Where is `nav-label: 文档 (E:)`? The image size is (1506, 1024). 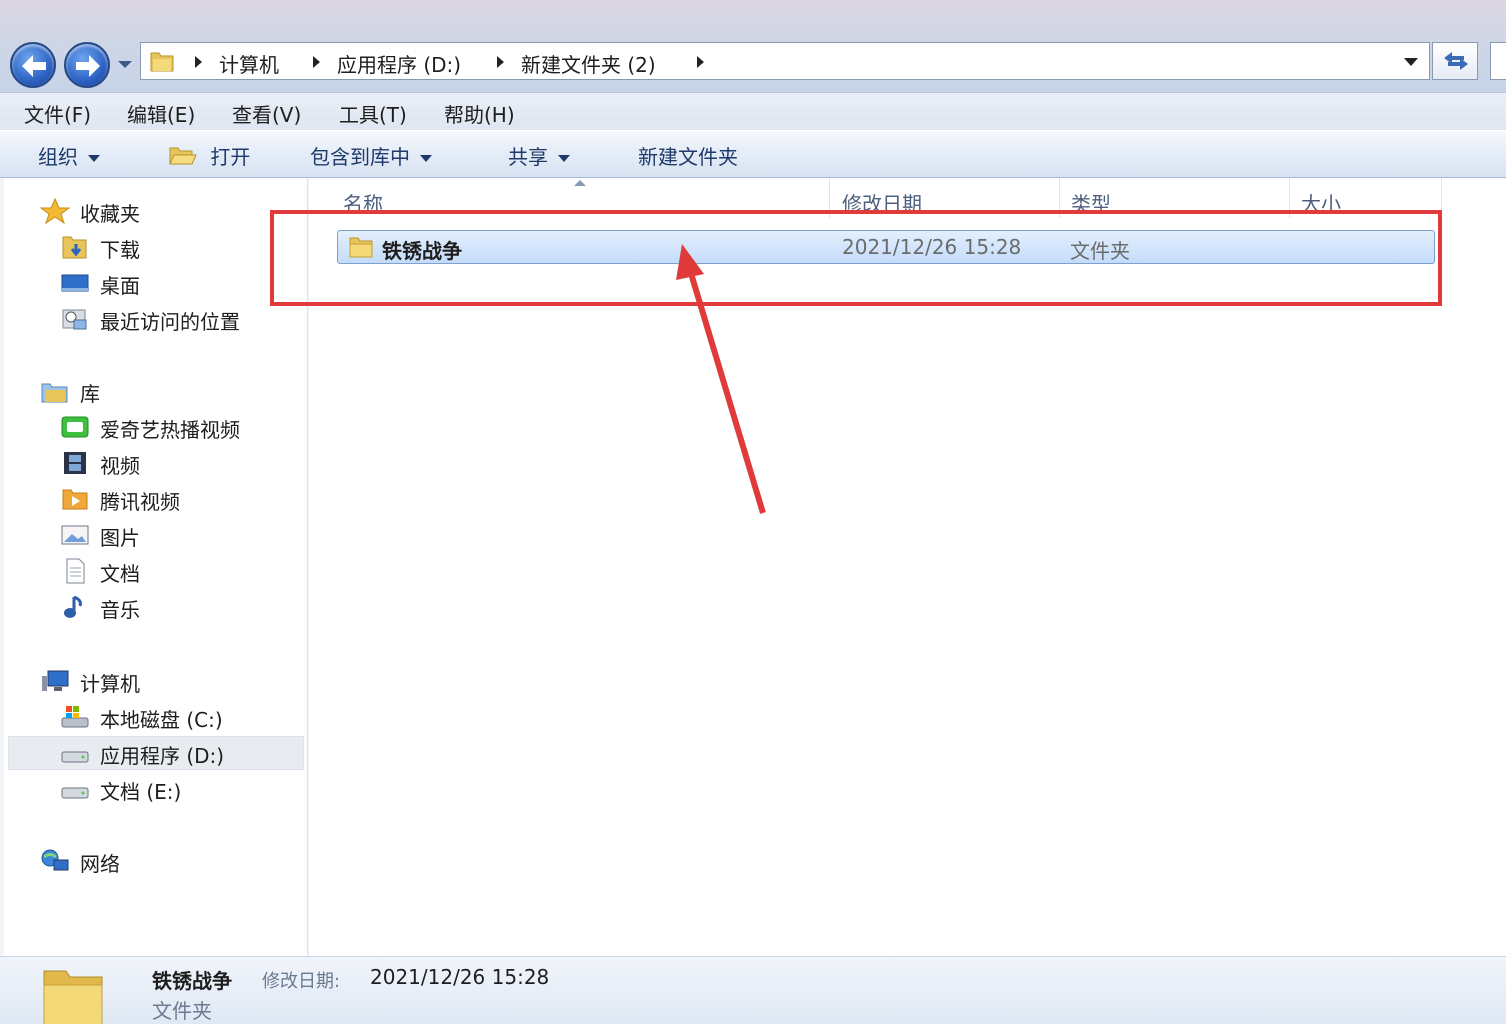 nav-label: 文档 (E:) is located at coordinates (141, 792).